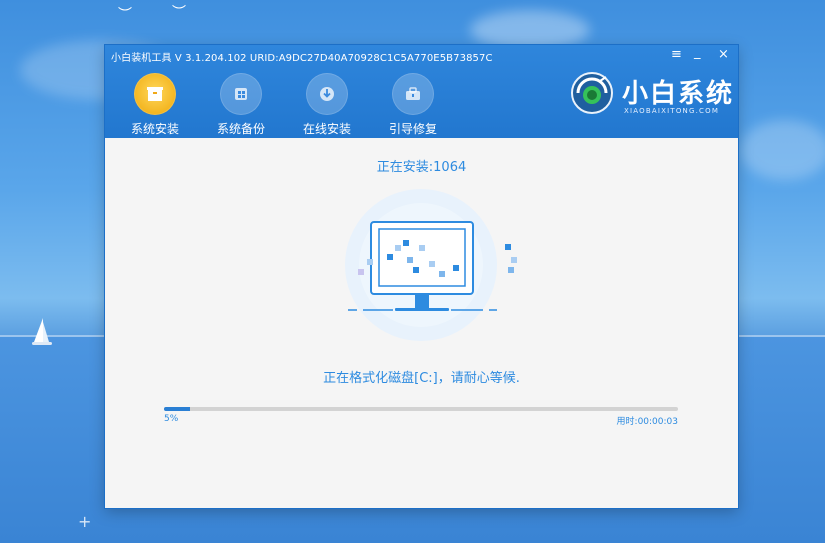 The height and width of the screenshot is (543, 825). What do you see at coordinates (413, 94) in the screenshot?
I see `repair-toolbox-icon` at bounding box center [413, 94].